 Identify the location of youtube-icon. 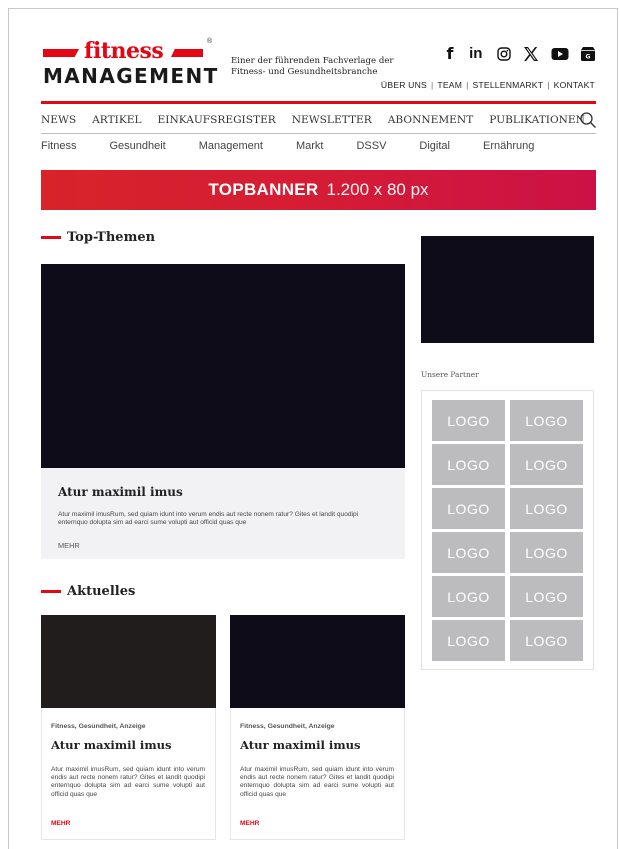
(560, 54).